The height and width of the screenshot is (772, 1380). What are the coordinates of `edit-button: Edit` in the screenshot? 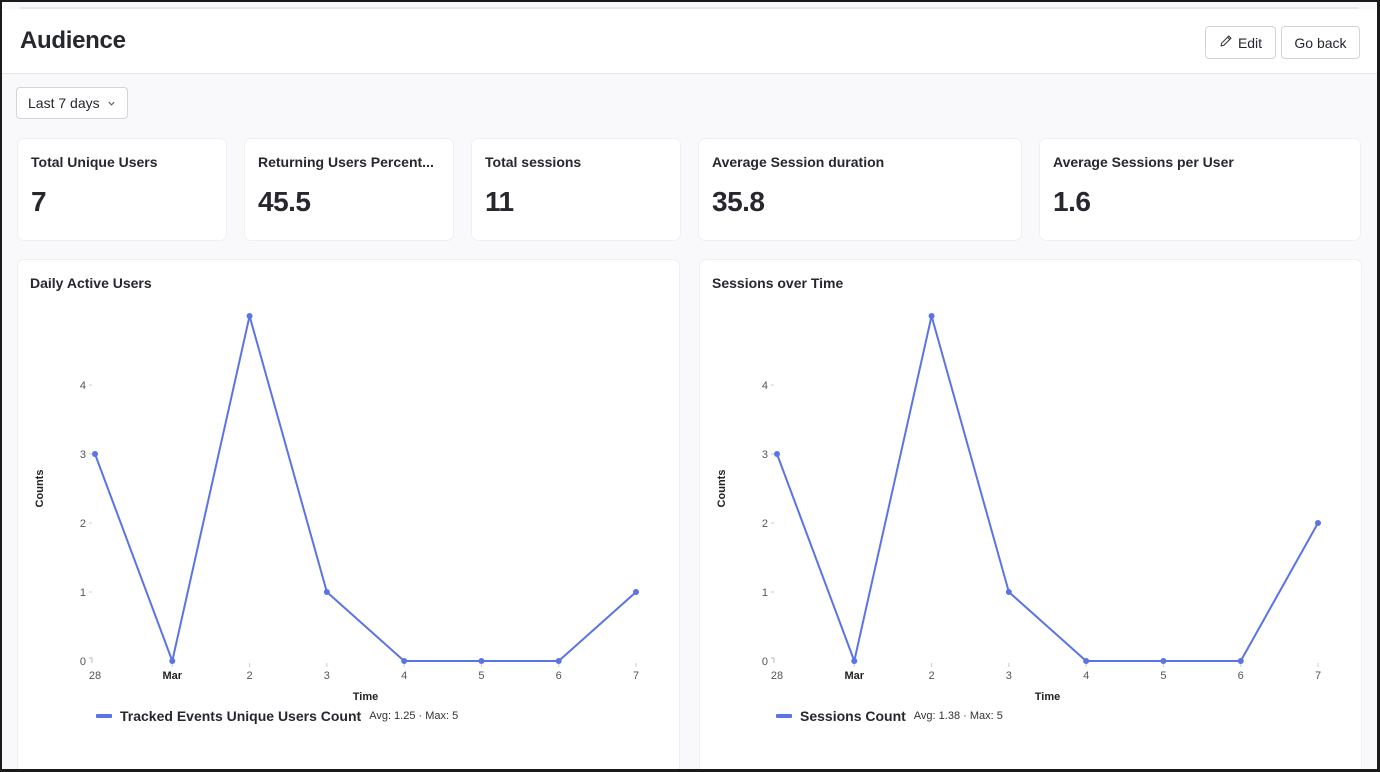 It's located at (1240, 42).